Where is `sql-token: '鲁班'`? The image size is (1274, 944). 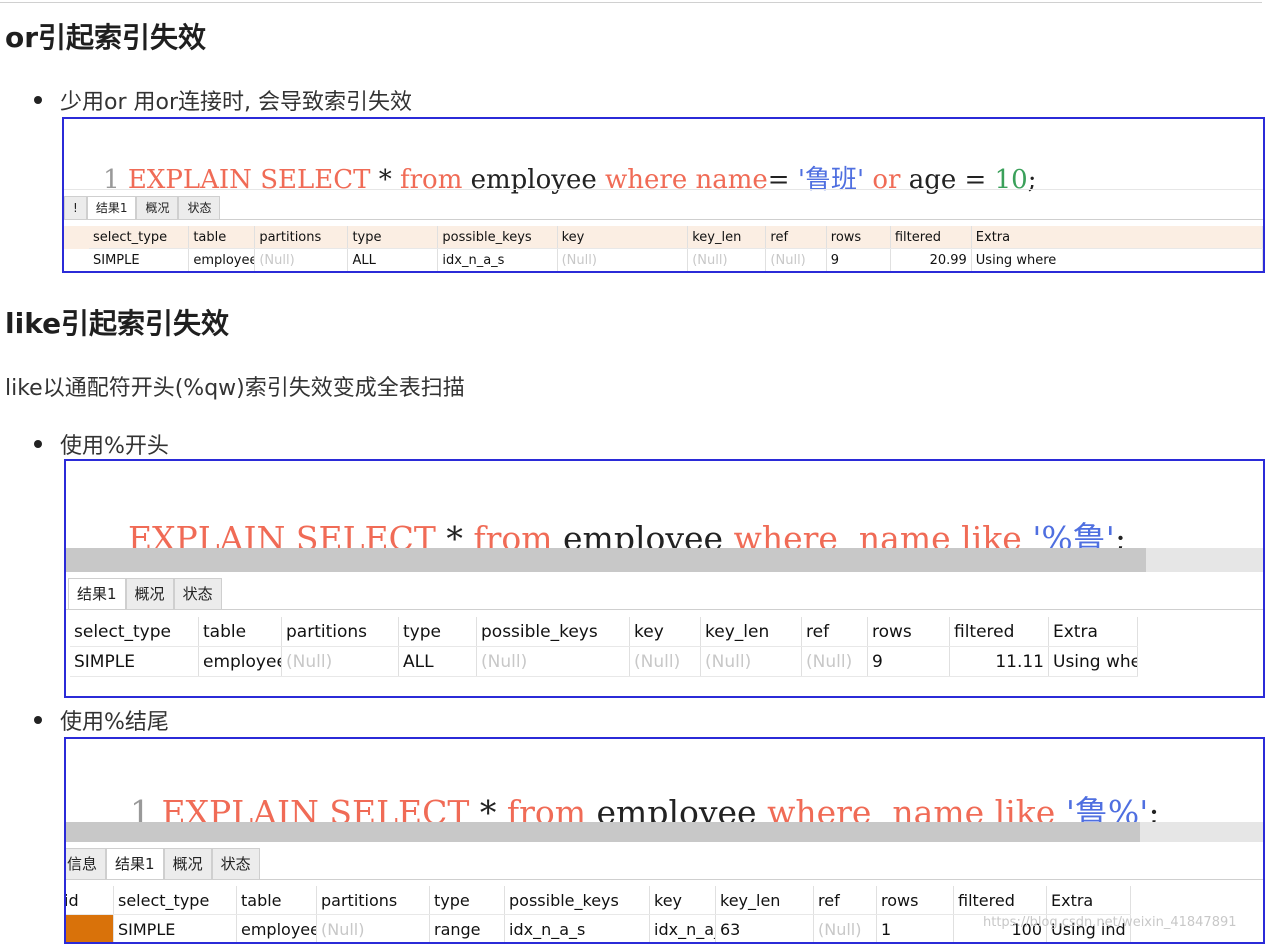
sql-token: '鲁班' is located at coordinates (831, 180).